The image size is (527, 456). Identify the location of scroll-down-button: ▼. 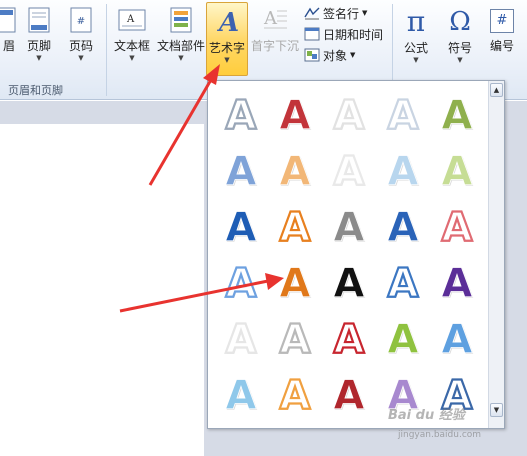
(496, 410).